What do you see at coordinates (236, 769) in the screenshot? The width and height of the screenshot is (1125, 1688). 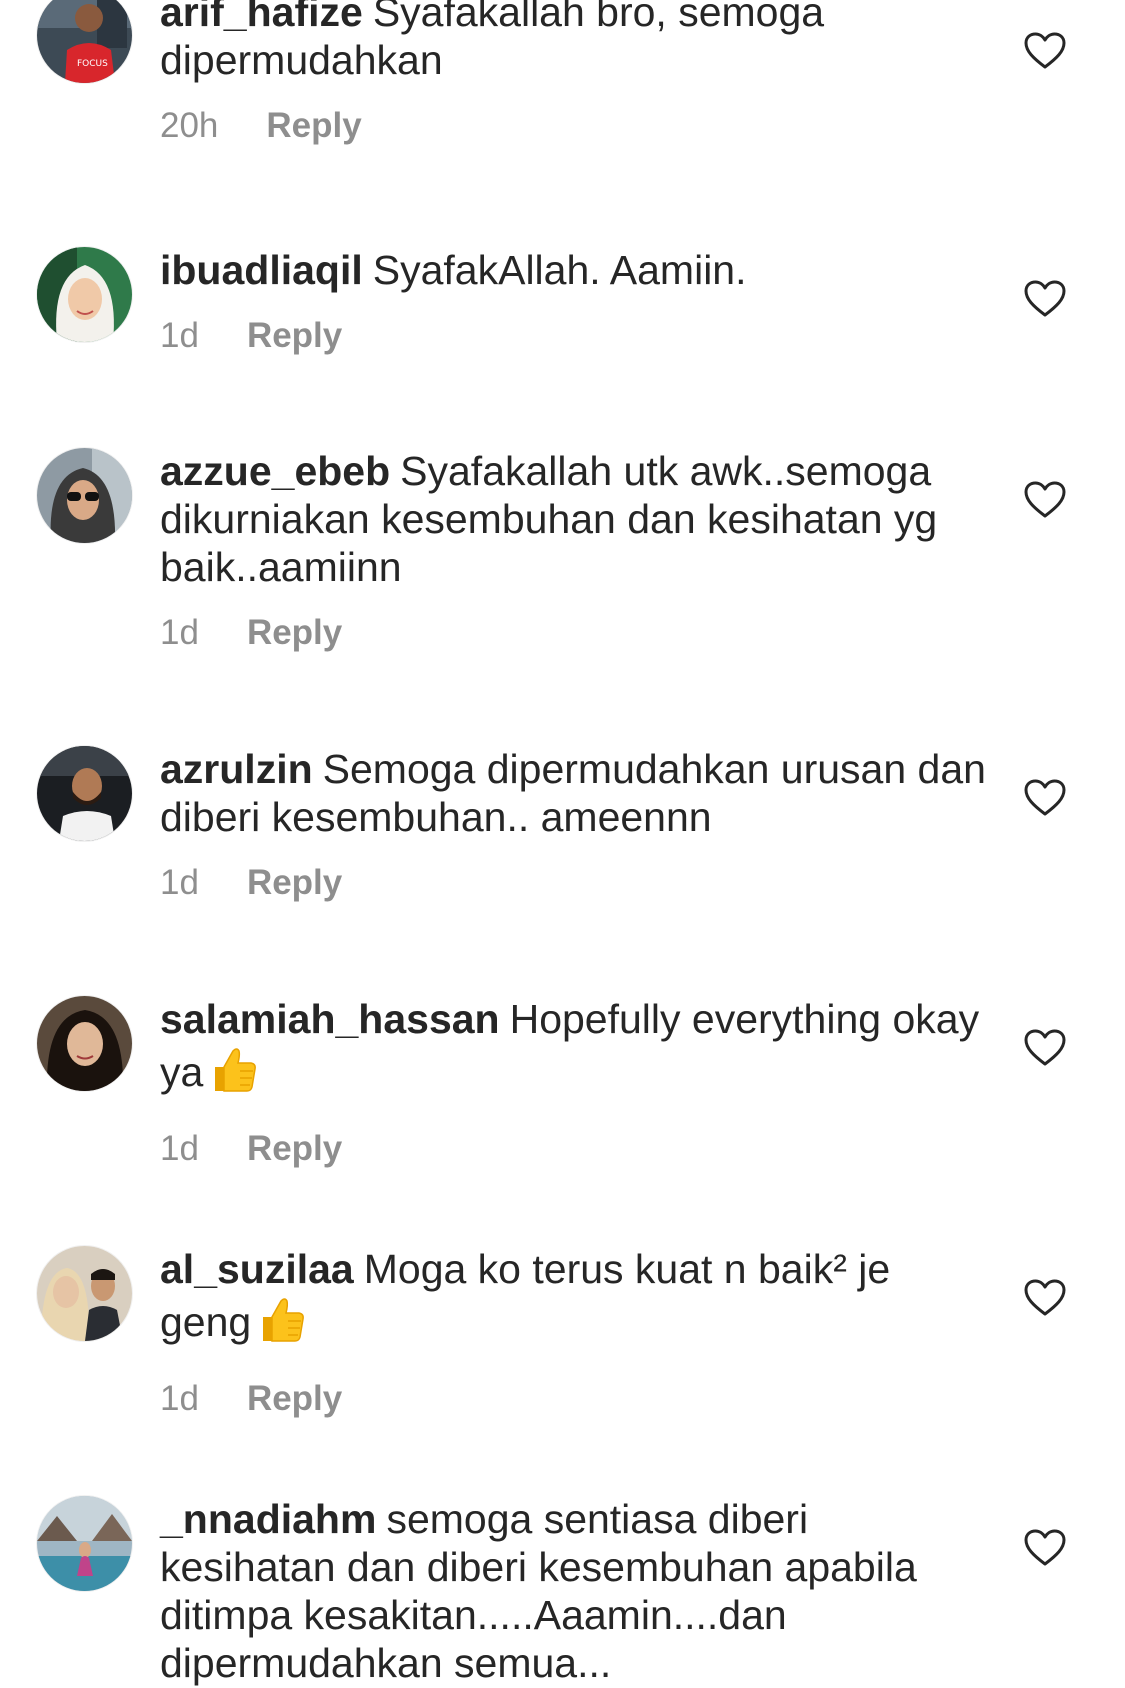 I see `comment-username: azrulzin` at bounding box center [236, 769].